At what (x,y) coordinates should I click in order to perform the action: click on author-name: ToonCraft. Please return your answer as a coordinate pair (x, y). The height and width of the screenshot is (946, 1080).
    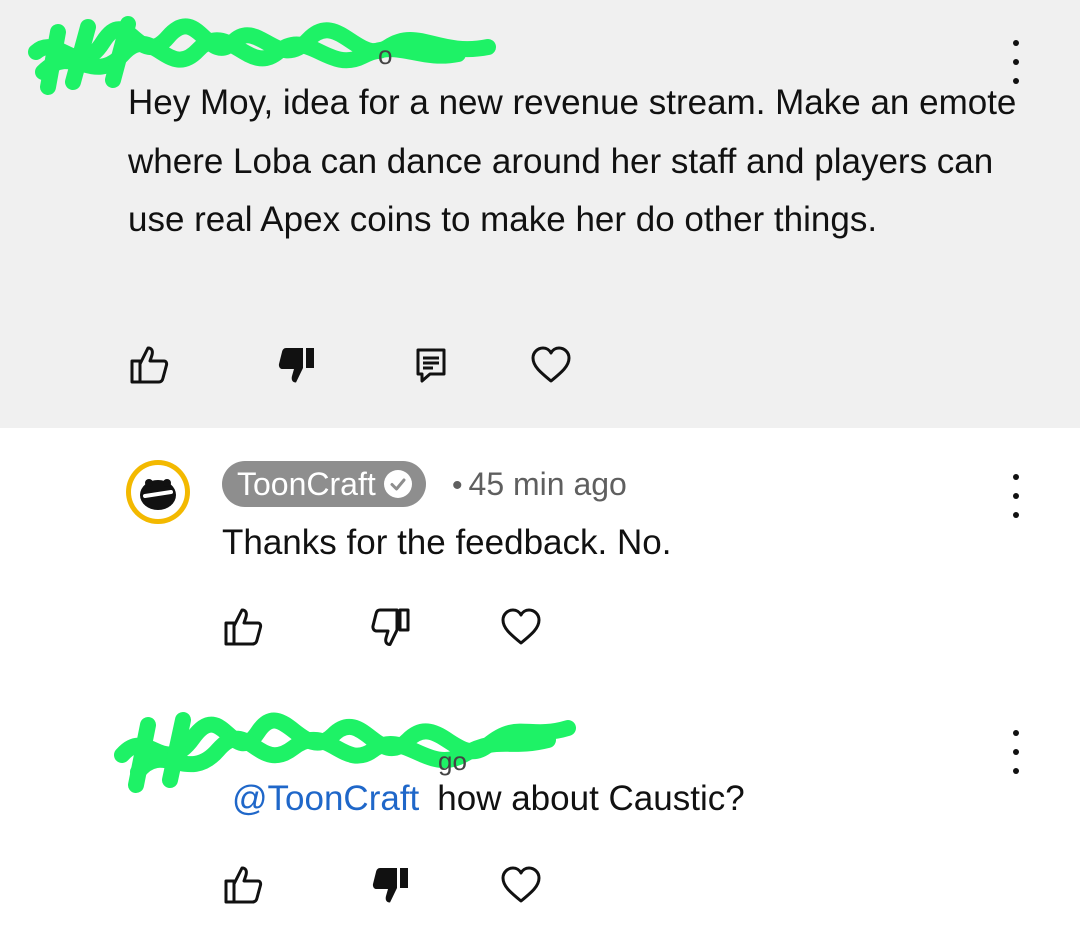
    Looking at the image, I should click on (306, 484).